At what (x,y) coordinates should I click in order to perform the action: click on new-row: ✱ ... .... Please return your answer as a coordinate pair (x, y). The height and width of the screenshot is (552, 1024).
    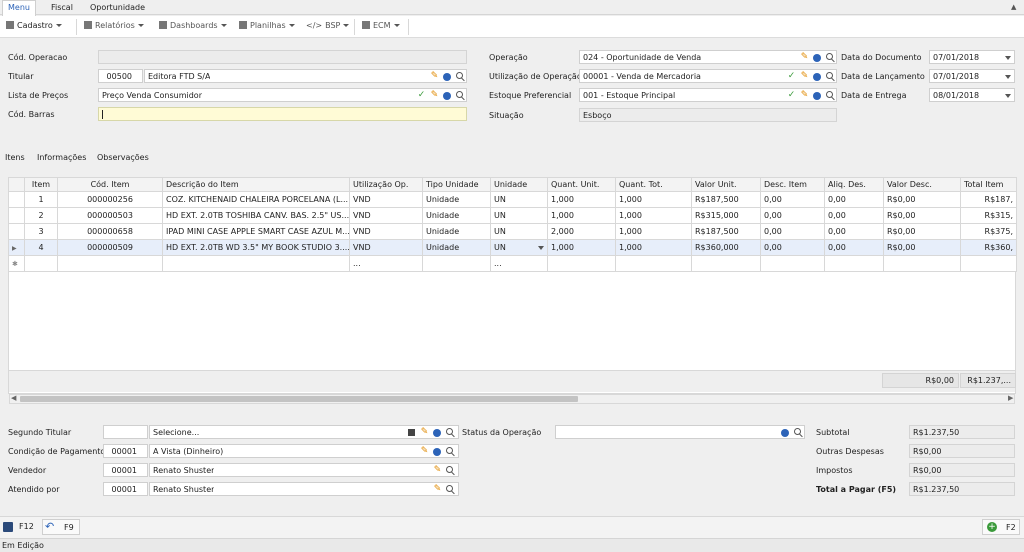
    Looking at the image, I should click on (512, 263).